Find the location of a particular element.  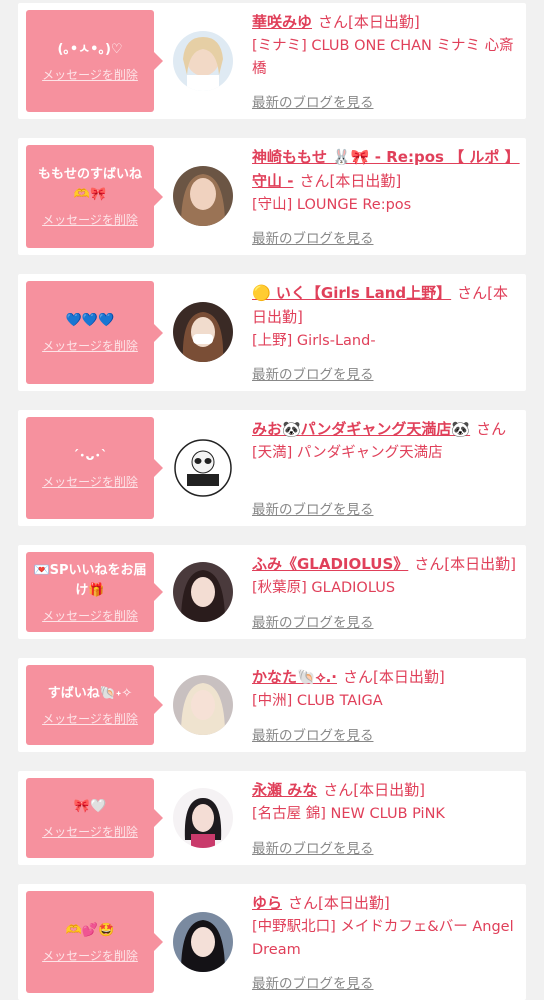

cast-name-link: 華咲みゆ is located at coordinates (282, 22).